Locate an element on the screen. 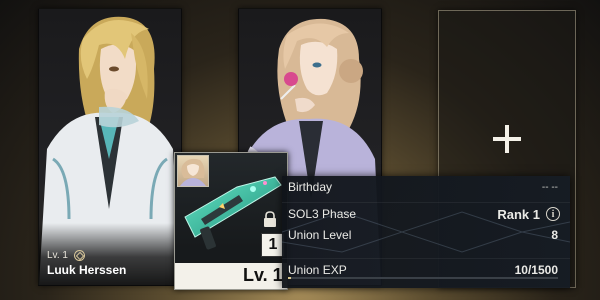 The image size is (600, 300). union-exp-label: Union EXP is located at coordinates (317, 270).